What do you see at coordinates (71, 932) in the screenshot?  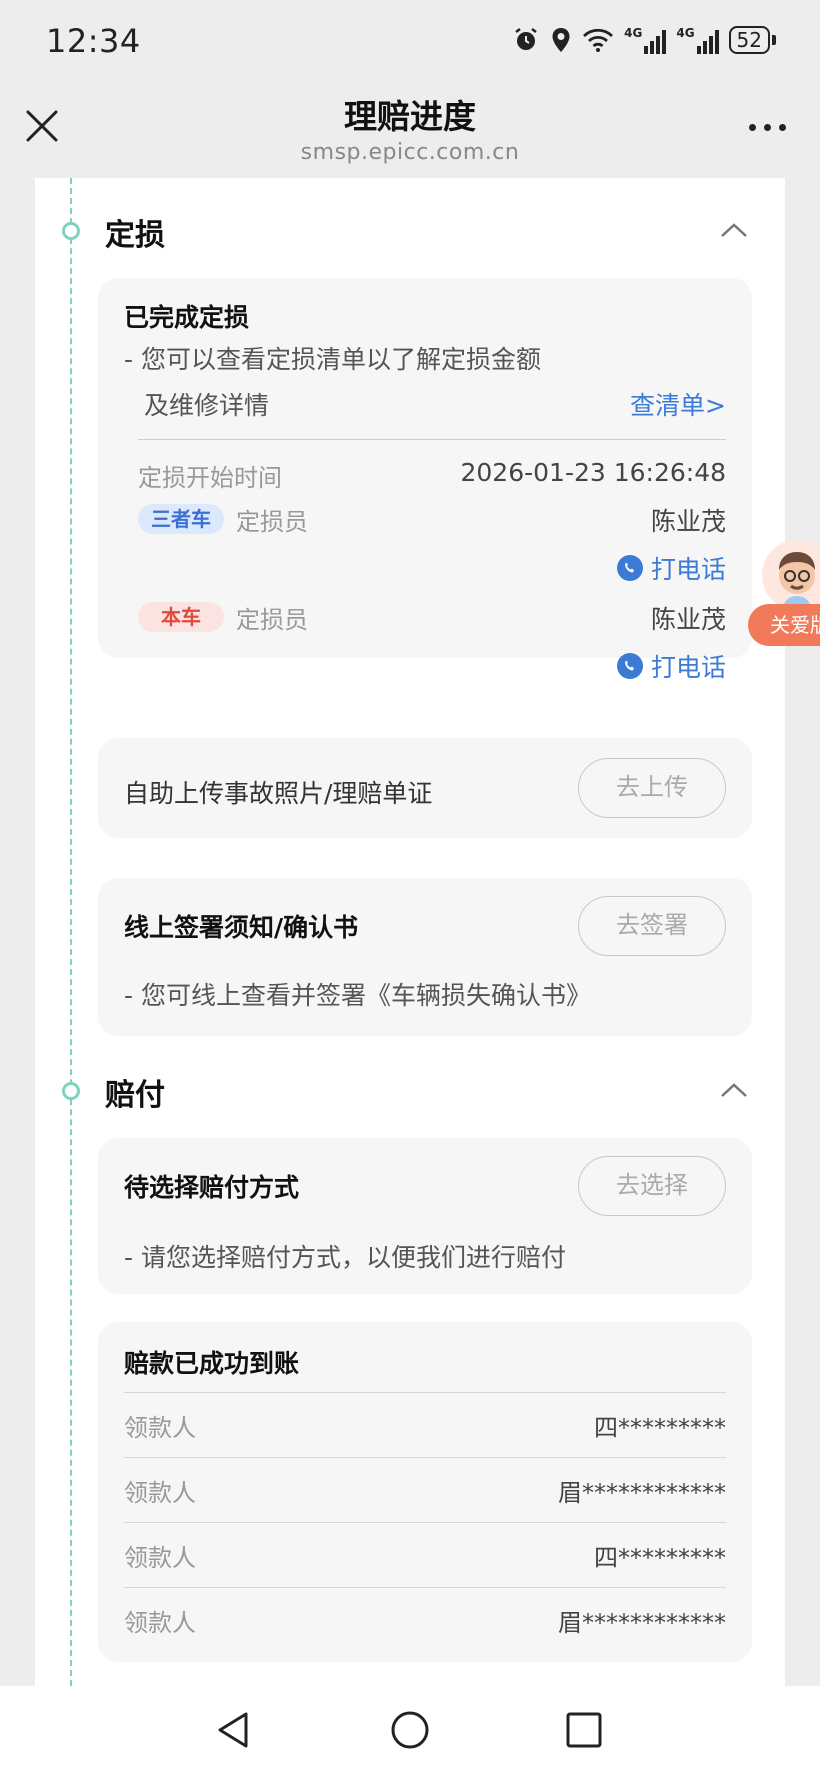 I see `timeline-line` at bounding box center [71, 932].